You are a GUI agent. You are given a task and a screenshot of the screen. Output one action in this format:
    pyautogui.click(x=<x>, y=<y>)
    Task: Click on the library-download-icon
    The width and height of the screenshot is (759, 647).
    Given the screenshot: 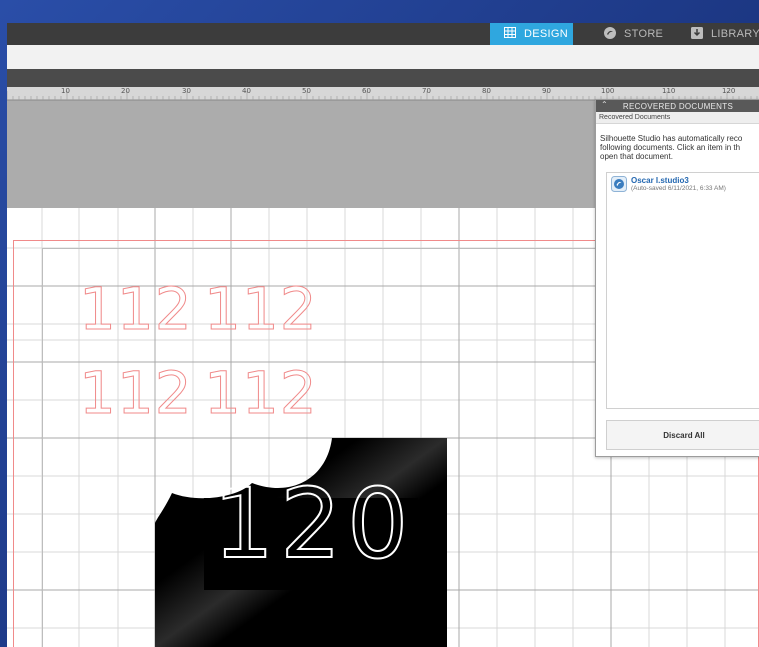 What is the action you would take?
    pyautogui.click(x=697, y=34)
    